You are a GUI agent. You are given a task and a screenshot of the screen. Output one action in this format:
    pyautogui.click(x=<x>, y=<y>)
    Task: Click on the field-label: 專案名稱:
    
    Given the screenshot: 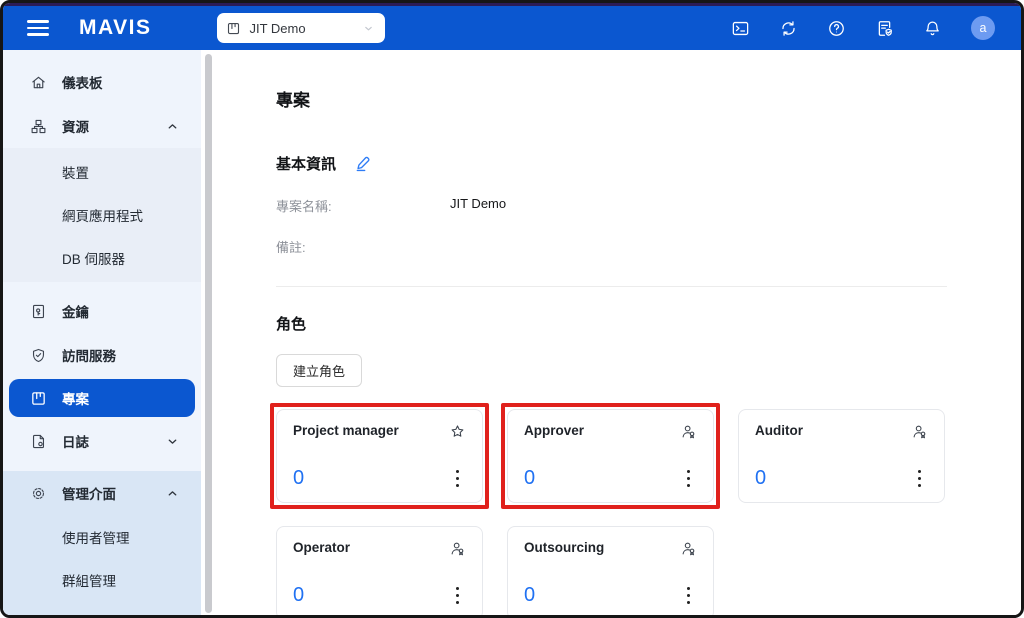 What is the action you would take?
    pyautogui.click(x=304, y=206)
    